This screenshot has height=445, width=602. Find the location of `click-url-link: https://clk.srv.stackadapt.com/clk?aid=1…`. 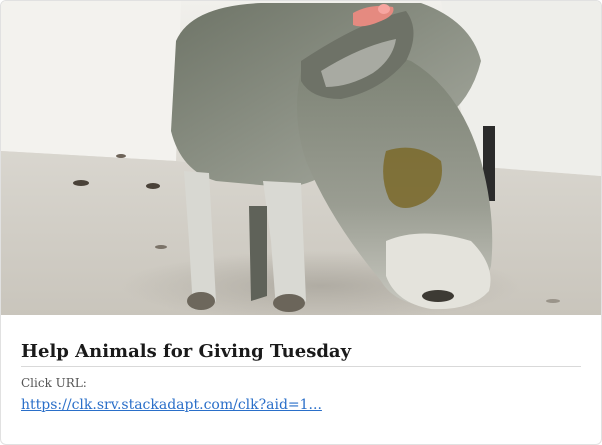

click-url-link: https://clk.srv.stackadapt.com/clk?aid=1… is located at coordinates (171, 405).